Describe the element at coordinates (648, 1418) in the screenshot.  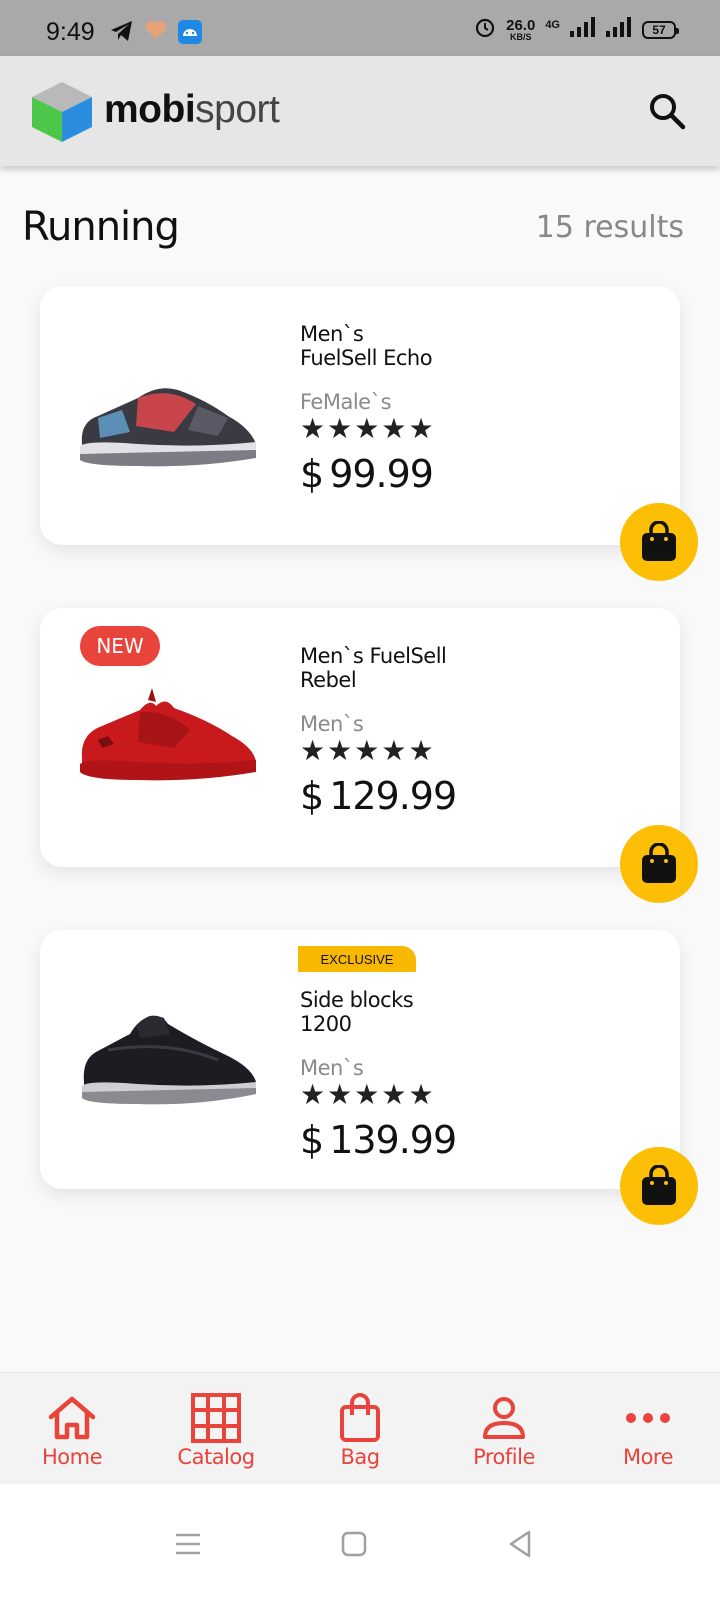
I see `more-dots-icon` at that location.